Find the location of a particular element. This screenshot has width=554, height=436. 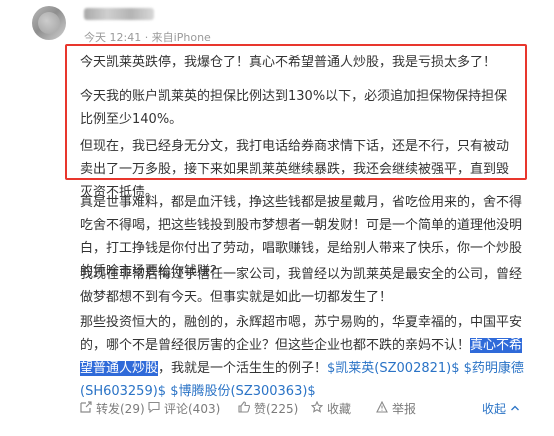

favorite-button: 收藏 is located at coordinates (331, 408).